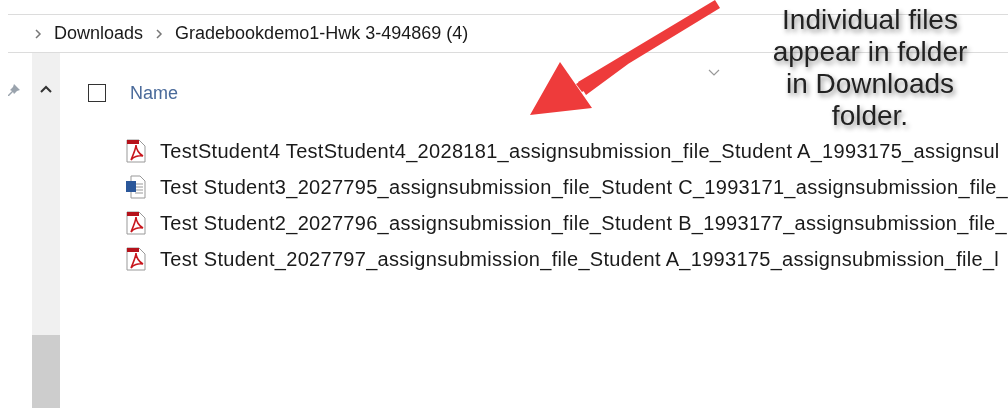 The height and width of the screenshot is (408, 1008). I want to click on select-all-checkbox, so click(97, 93).